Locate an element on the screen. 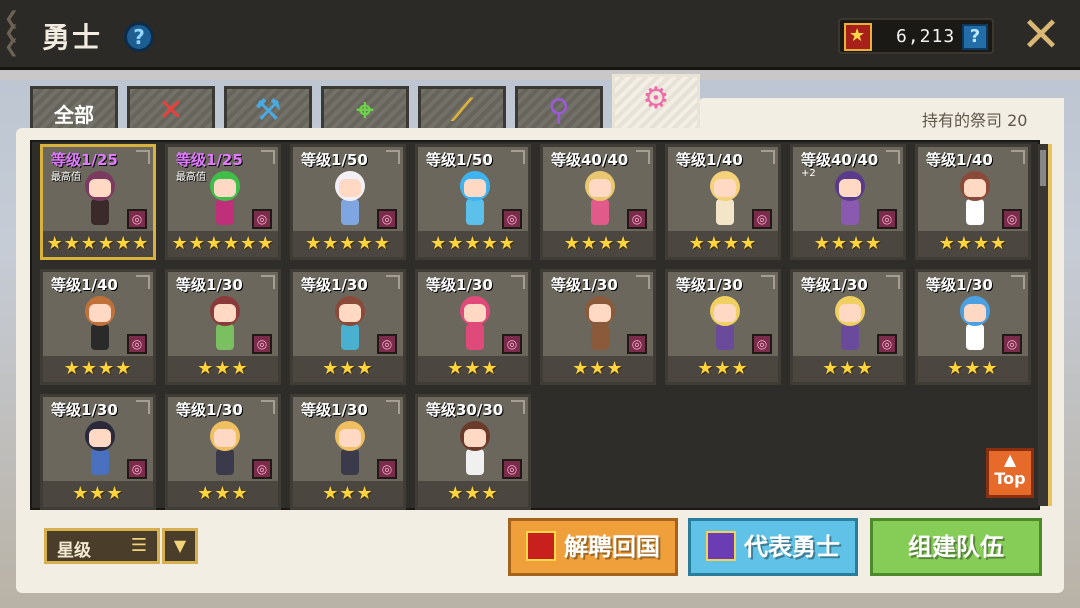 This screenshot has width=1080, height=608. tab-gun: ⟋ is located at coordinates (462, 110).